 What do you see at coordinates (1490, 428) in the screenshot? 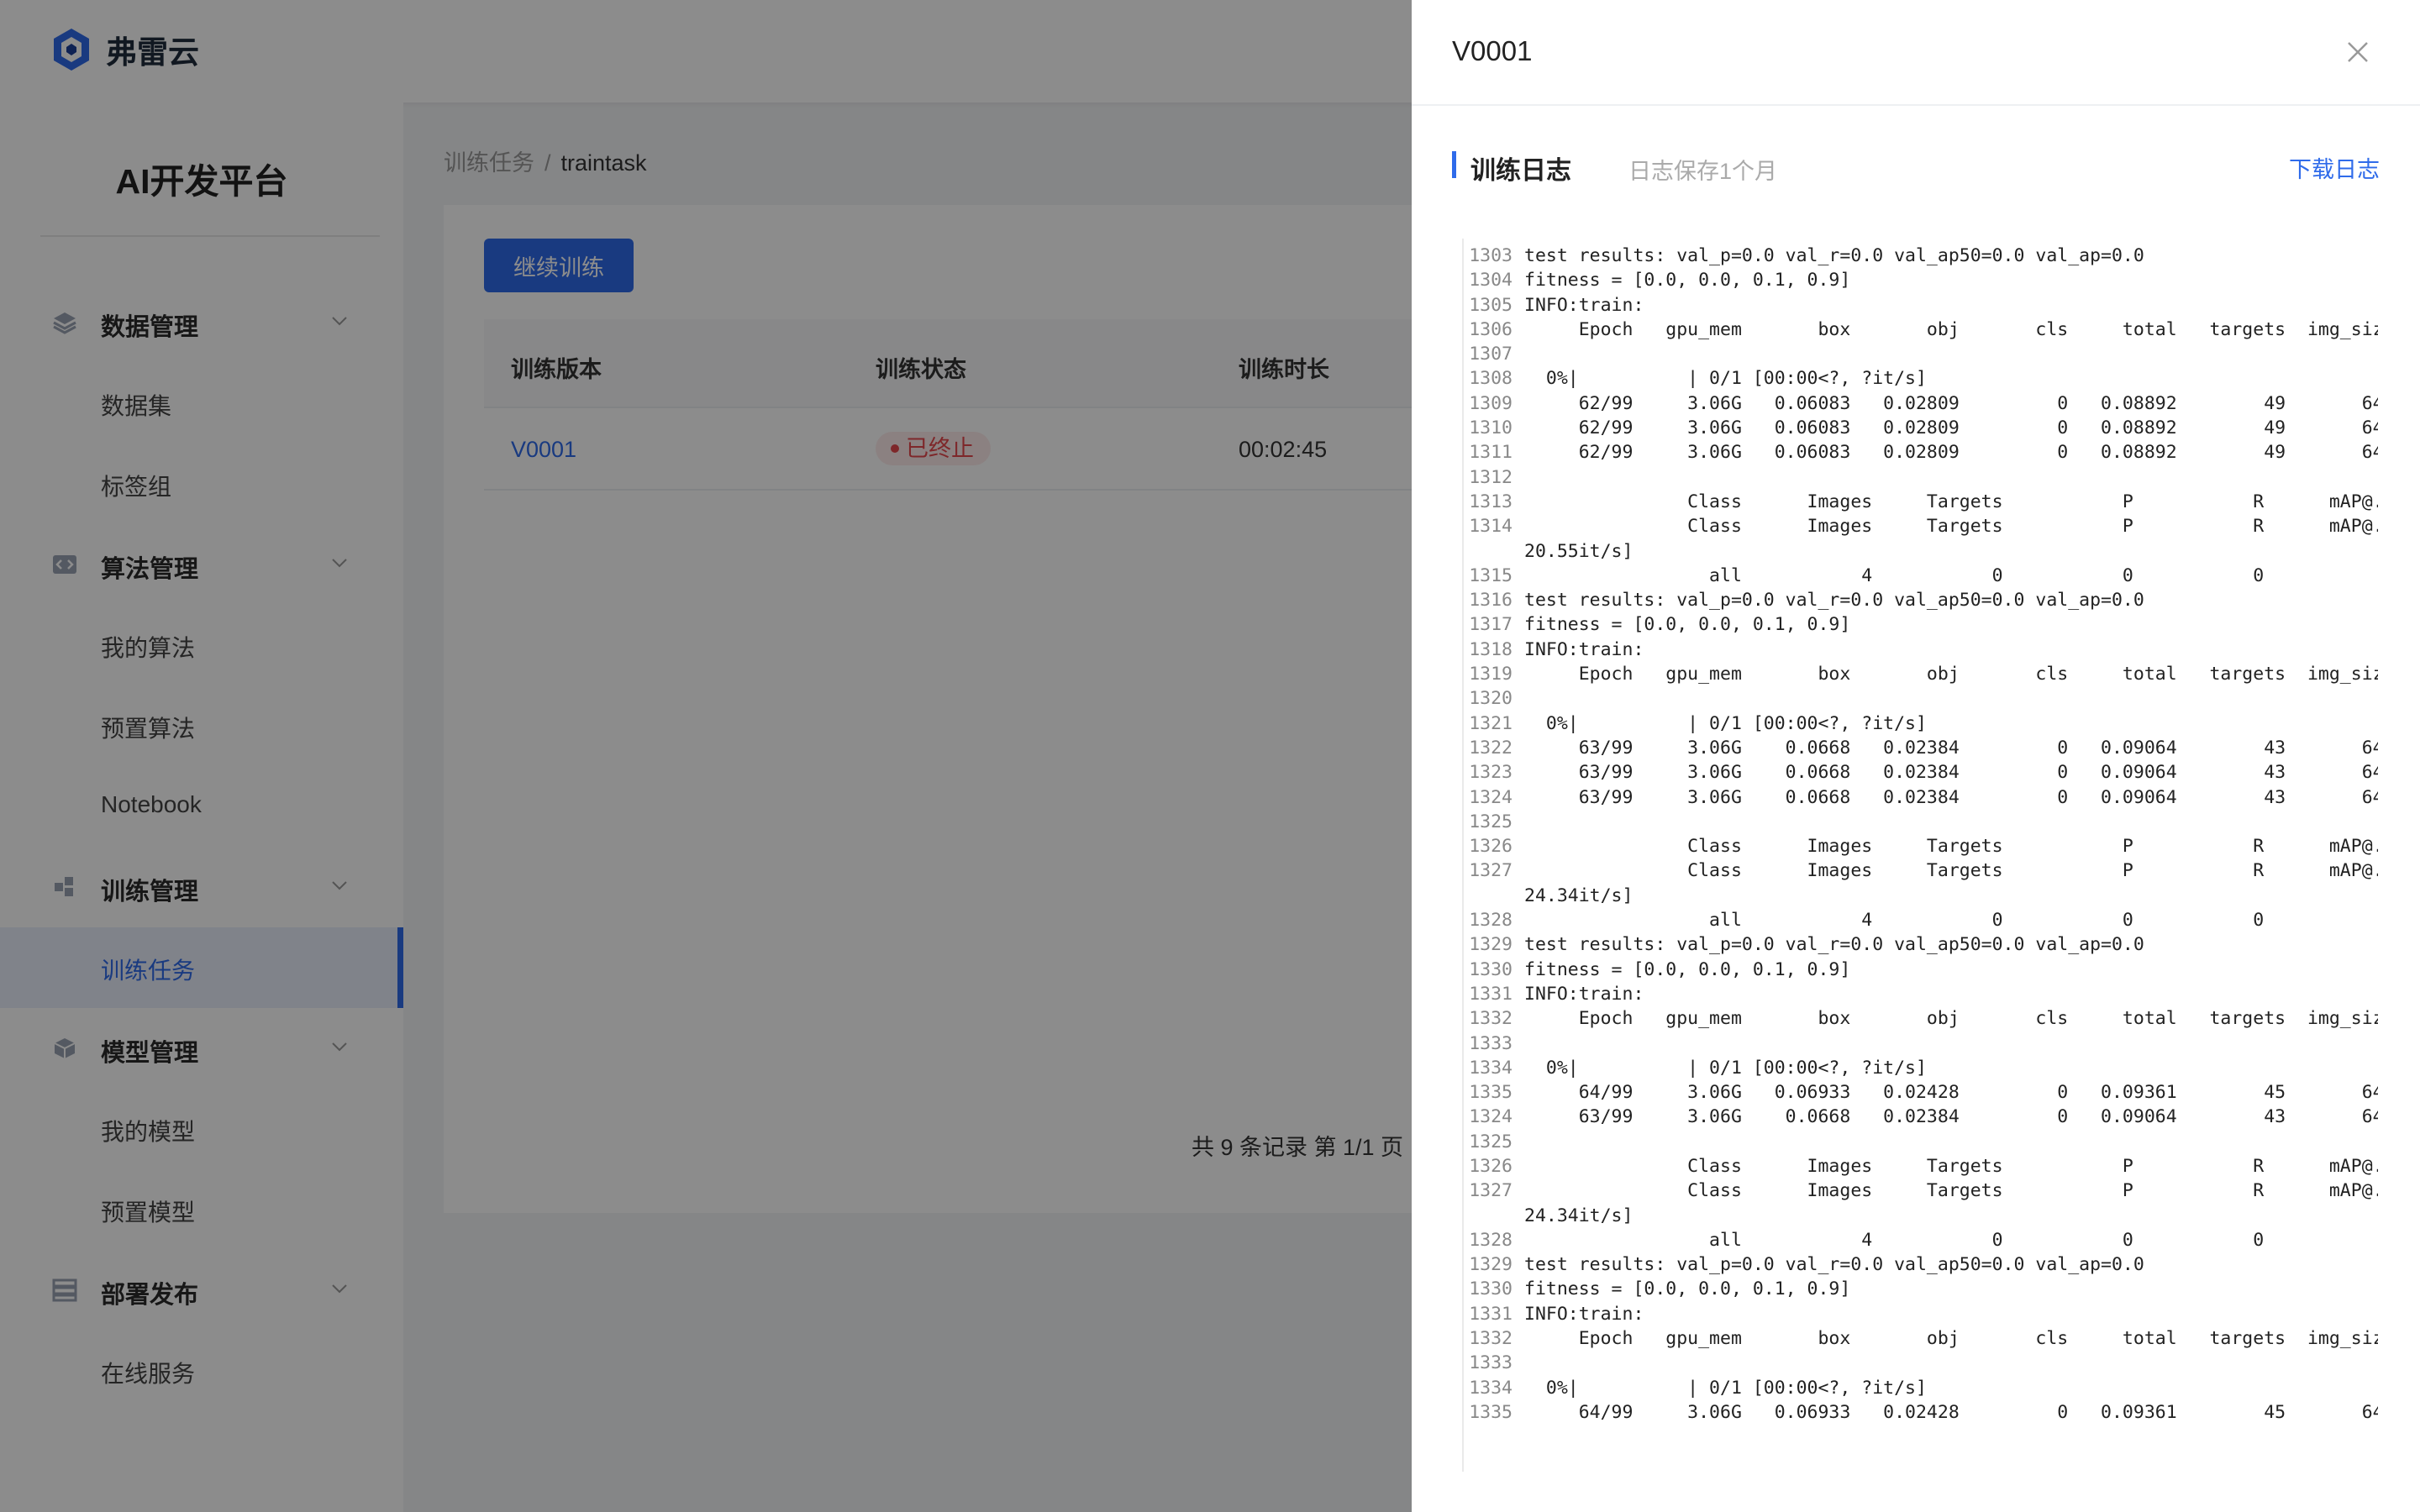
I see `log-line-number: 1310` at bounding box center [1490, 428].